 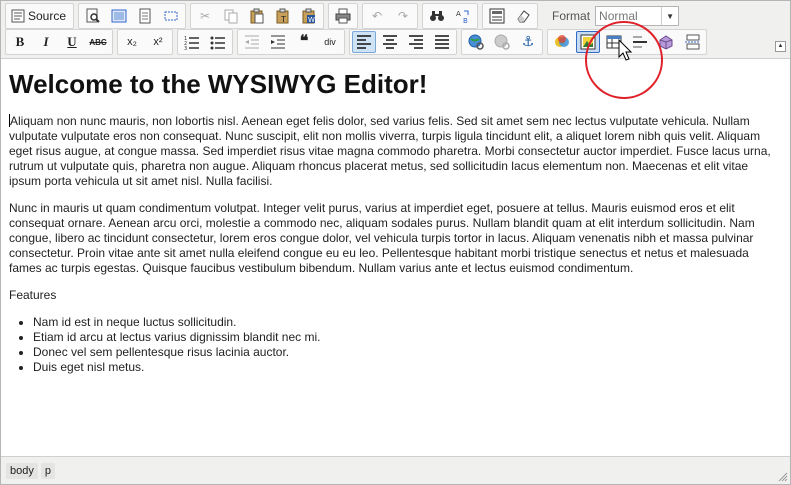 I want to click on bold-button: B, so click(x=20, y=42).